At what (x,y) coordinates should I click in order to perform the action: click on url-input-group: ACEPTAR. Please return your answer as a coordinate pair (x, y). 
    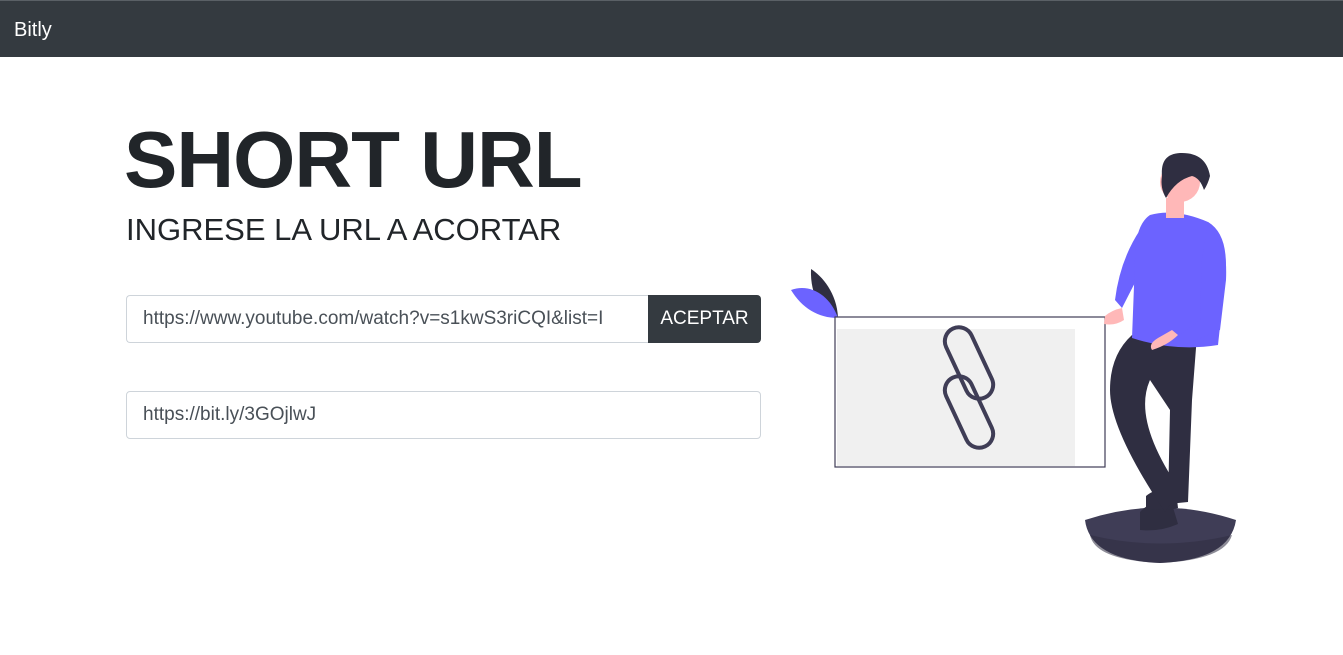
    Looking at the image, I should click on (443, 319).